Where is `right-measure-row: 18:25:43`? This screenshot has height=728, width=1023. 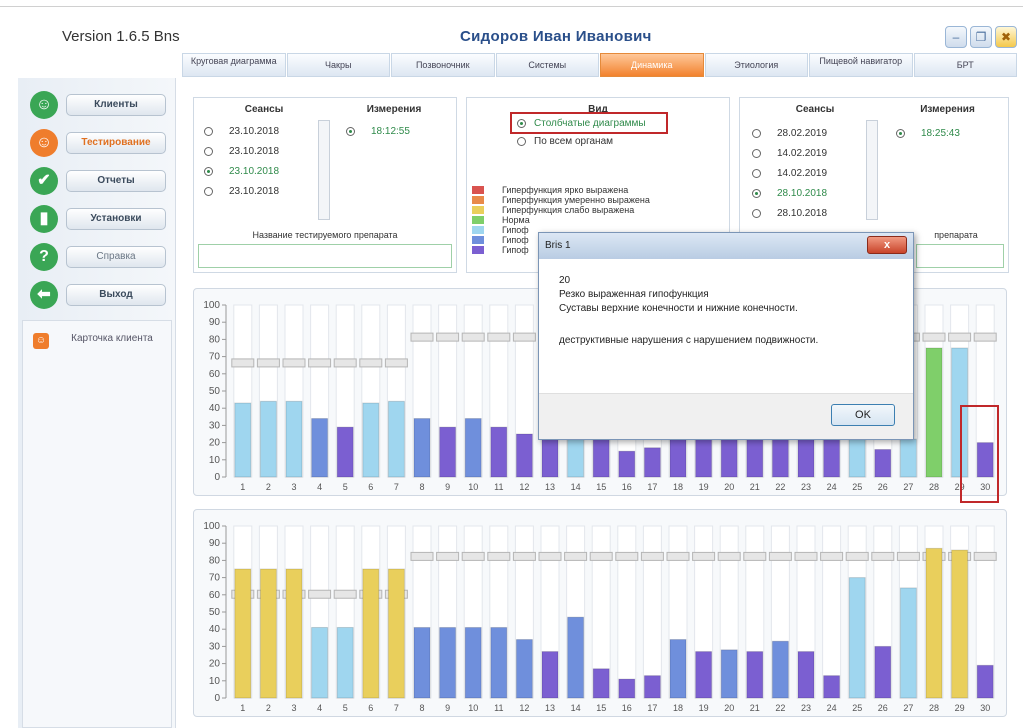 right-measure-row: 18:25:43 is located at coordinates (928, 133).